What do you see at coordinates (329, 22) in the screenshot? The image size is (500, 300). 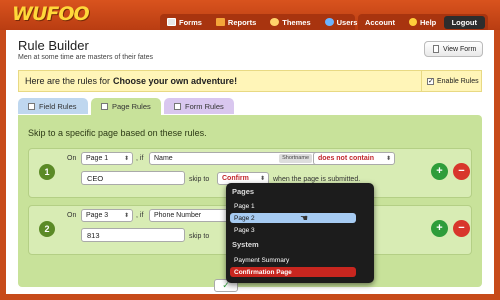 I see `users-icon` at bounding box center [329, 22].